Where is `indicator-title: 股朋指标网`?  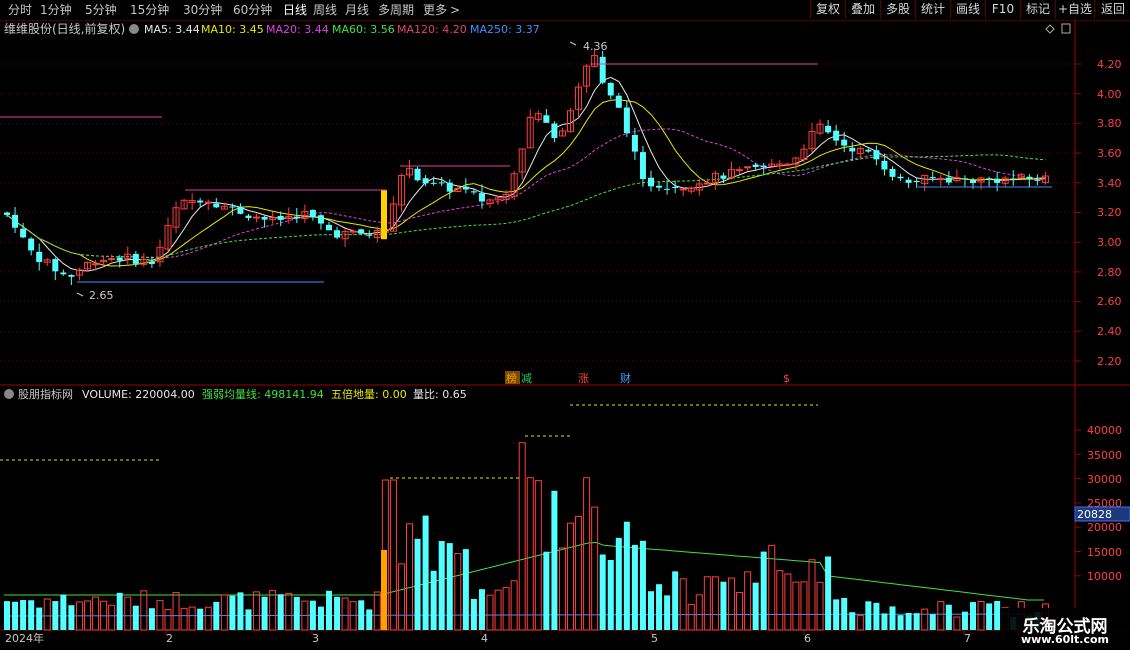
indicator-title: 股朋指标网 is located at coordinates (45, 394).